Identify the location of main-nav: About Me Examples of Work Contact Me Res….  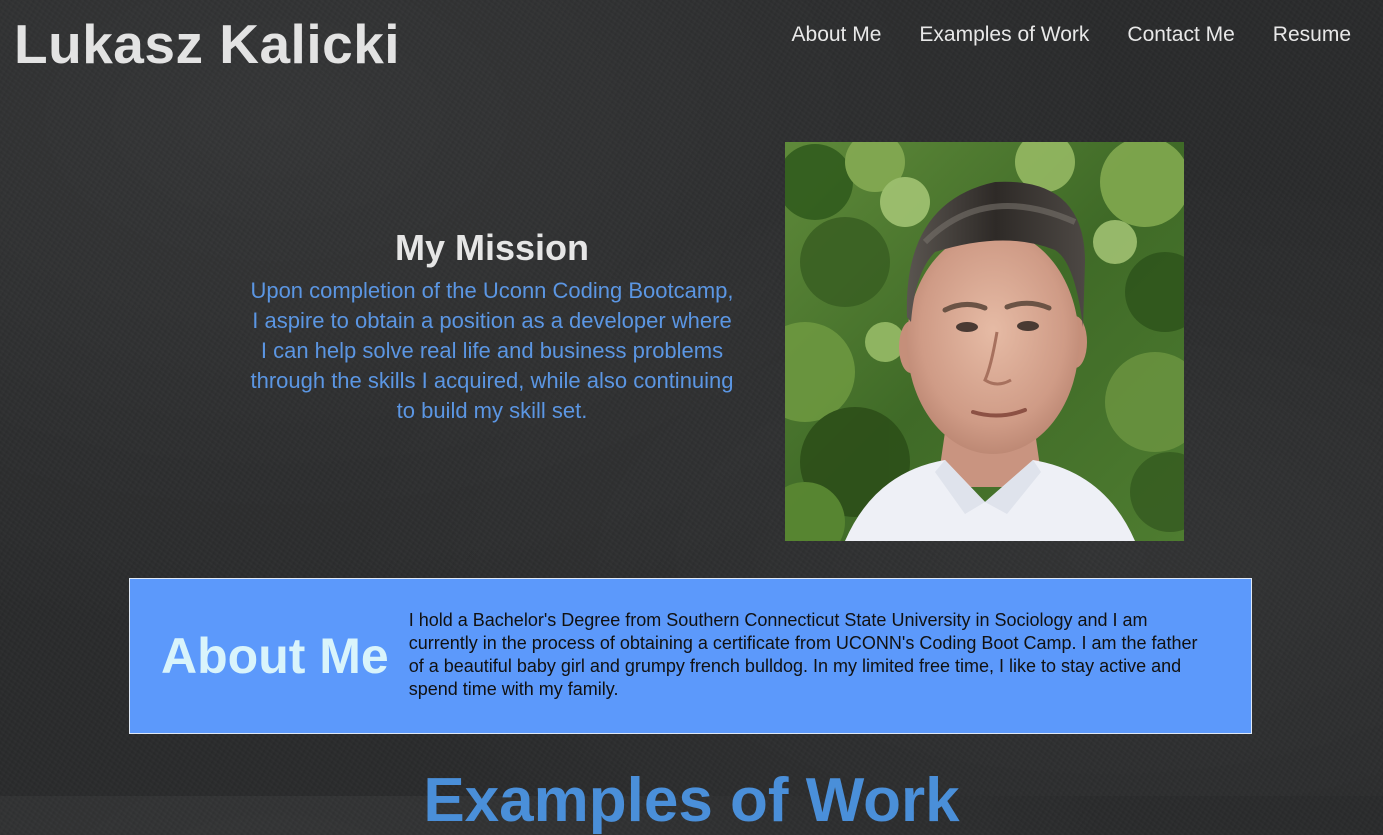
(1071, 34).